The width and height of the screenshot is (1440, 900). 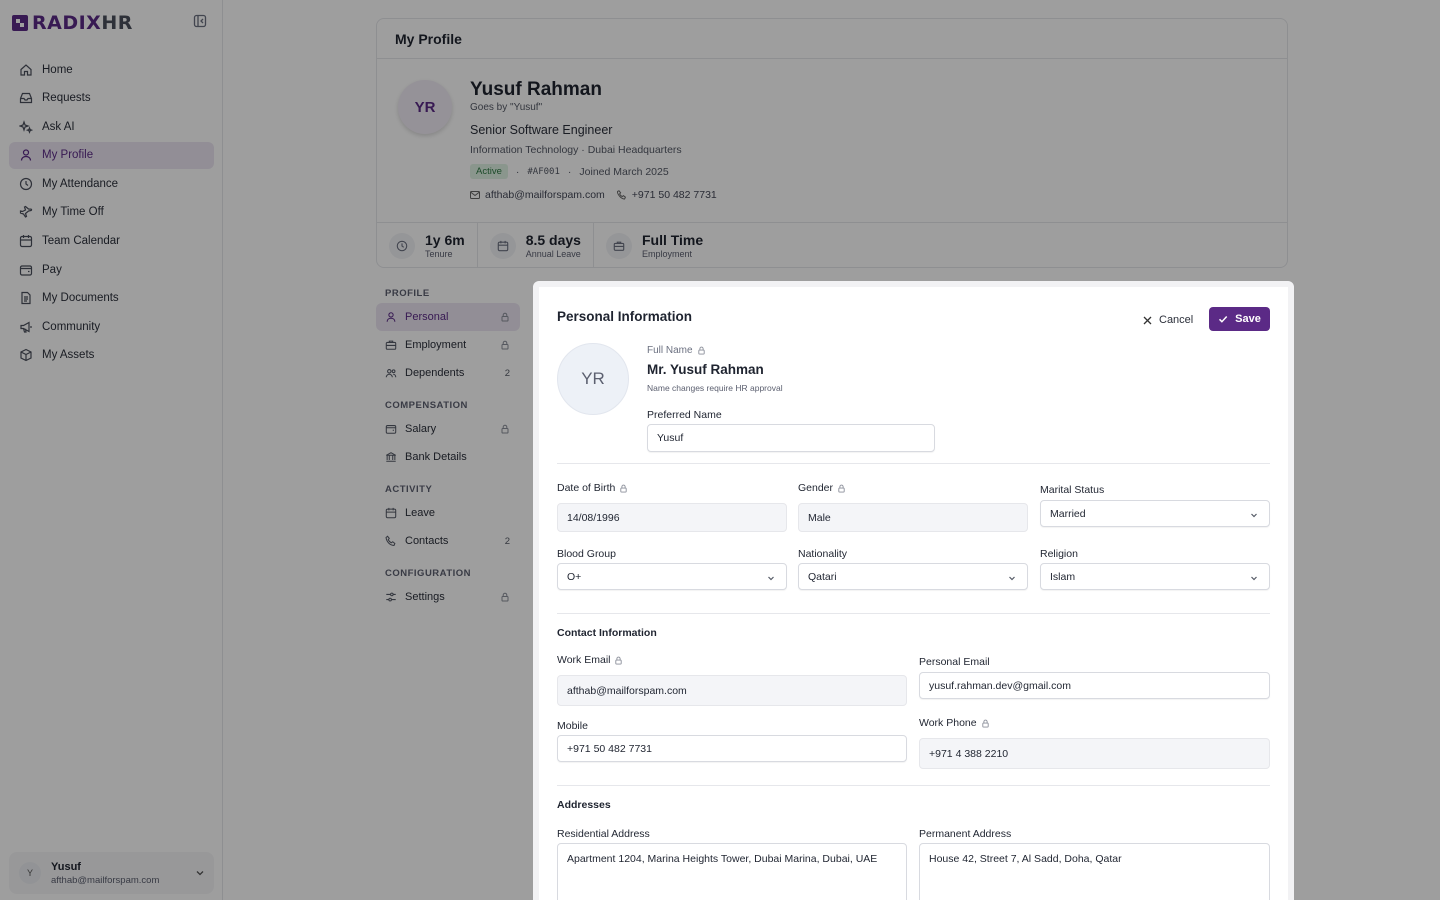 I want to click on work-phone-field: +971 4 388 2210, so click(x=1094, y=753).